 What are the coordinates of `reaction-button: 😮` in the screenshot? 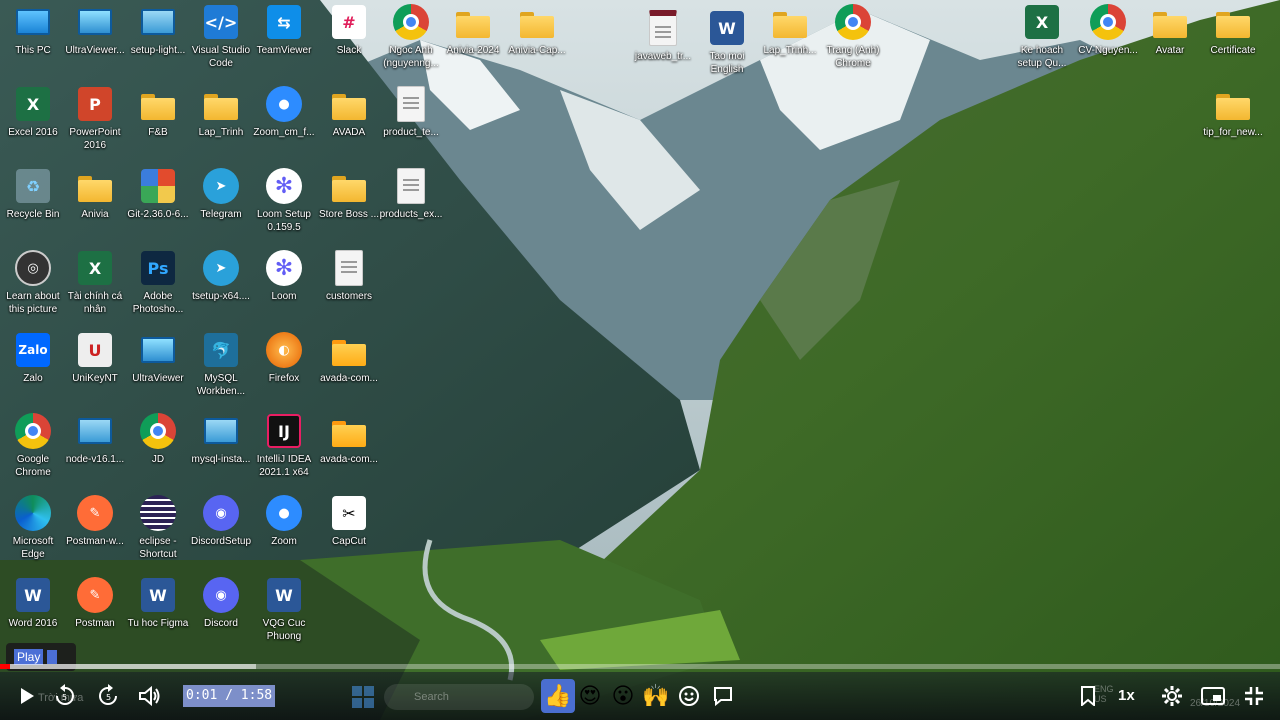 It's located at (623, 696).